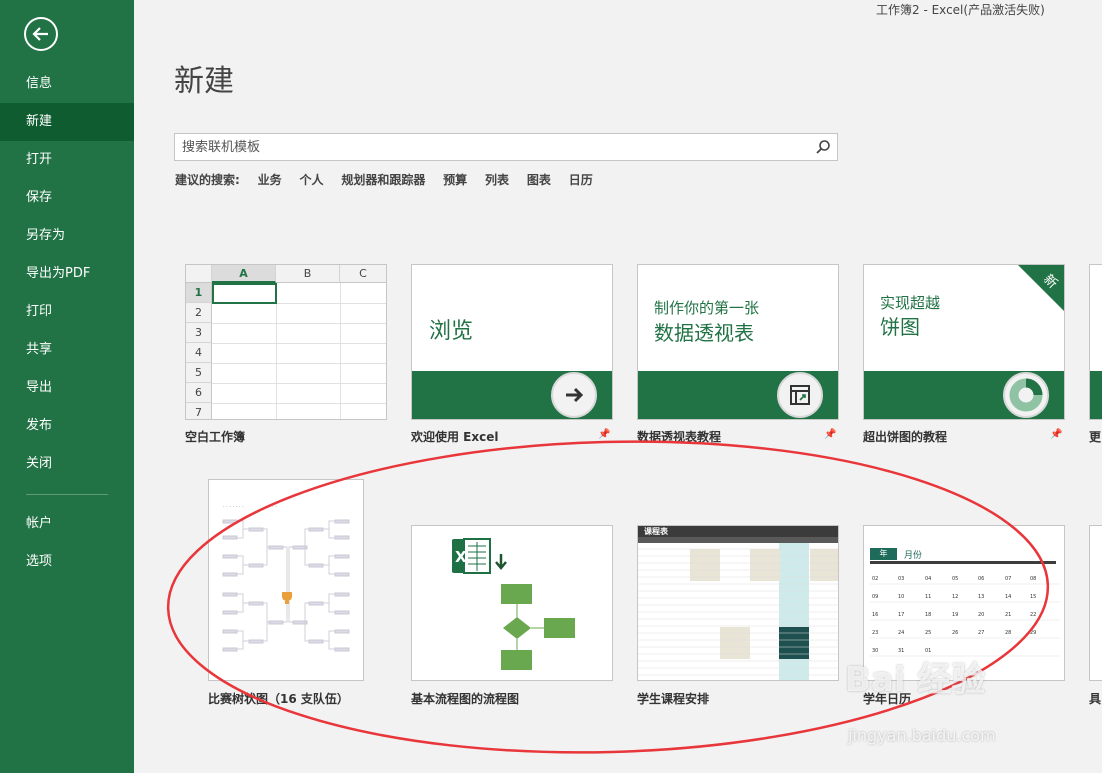 The image size is (1102, 773). Describe the element at coordinates (67, 274) in the screenshot. I see `nav-export-pdf: 导出为PDF` at that location.